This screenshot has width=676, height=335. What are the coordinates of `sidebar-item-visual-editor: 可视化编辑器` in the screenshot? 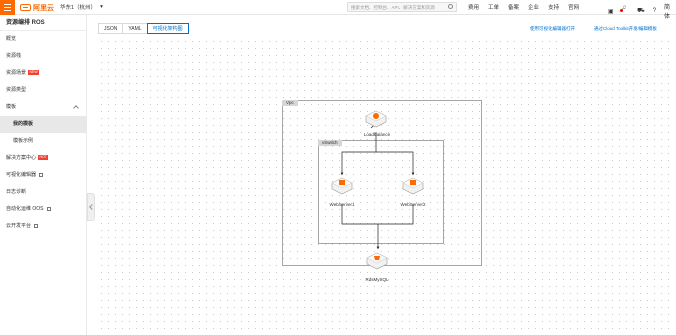 It's located at (43, 175).